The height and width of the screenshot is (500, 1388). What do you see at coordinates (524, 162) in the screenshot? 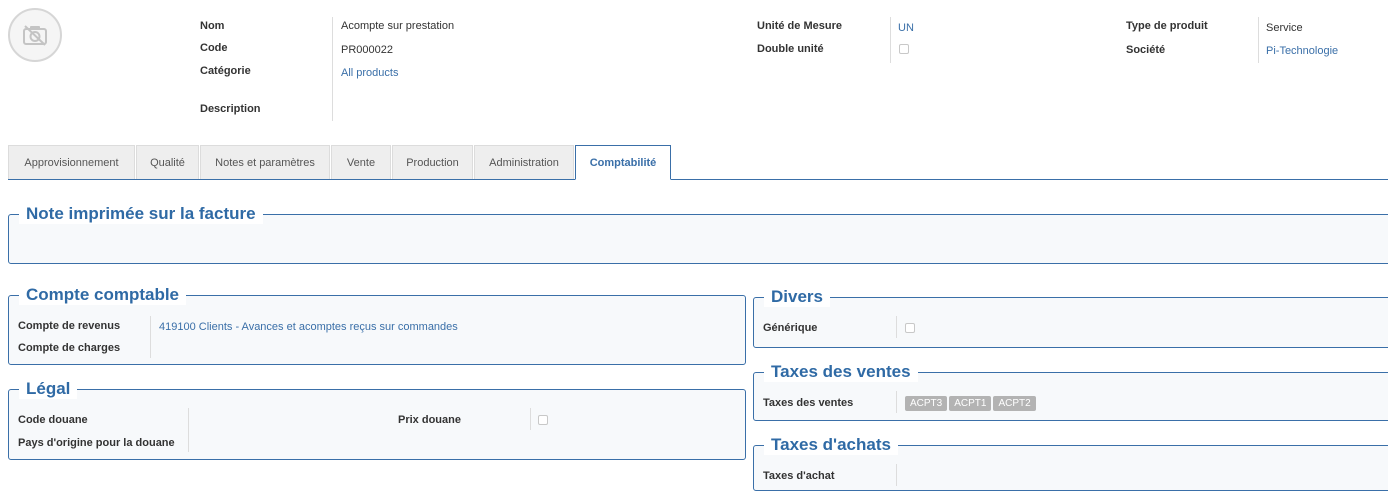
I see `tab-administration: Administration` at bounding box center [524, 162].